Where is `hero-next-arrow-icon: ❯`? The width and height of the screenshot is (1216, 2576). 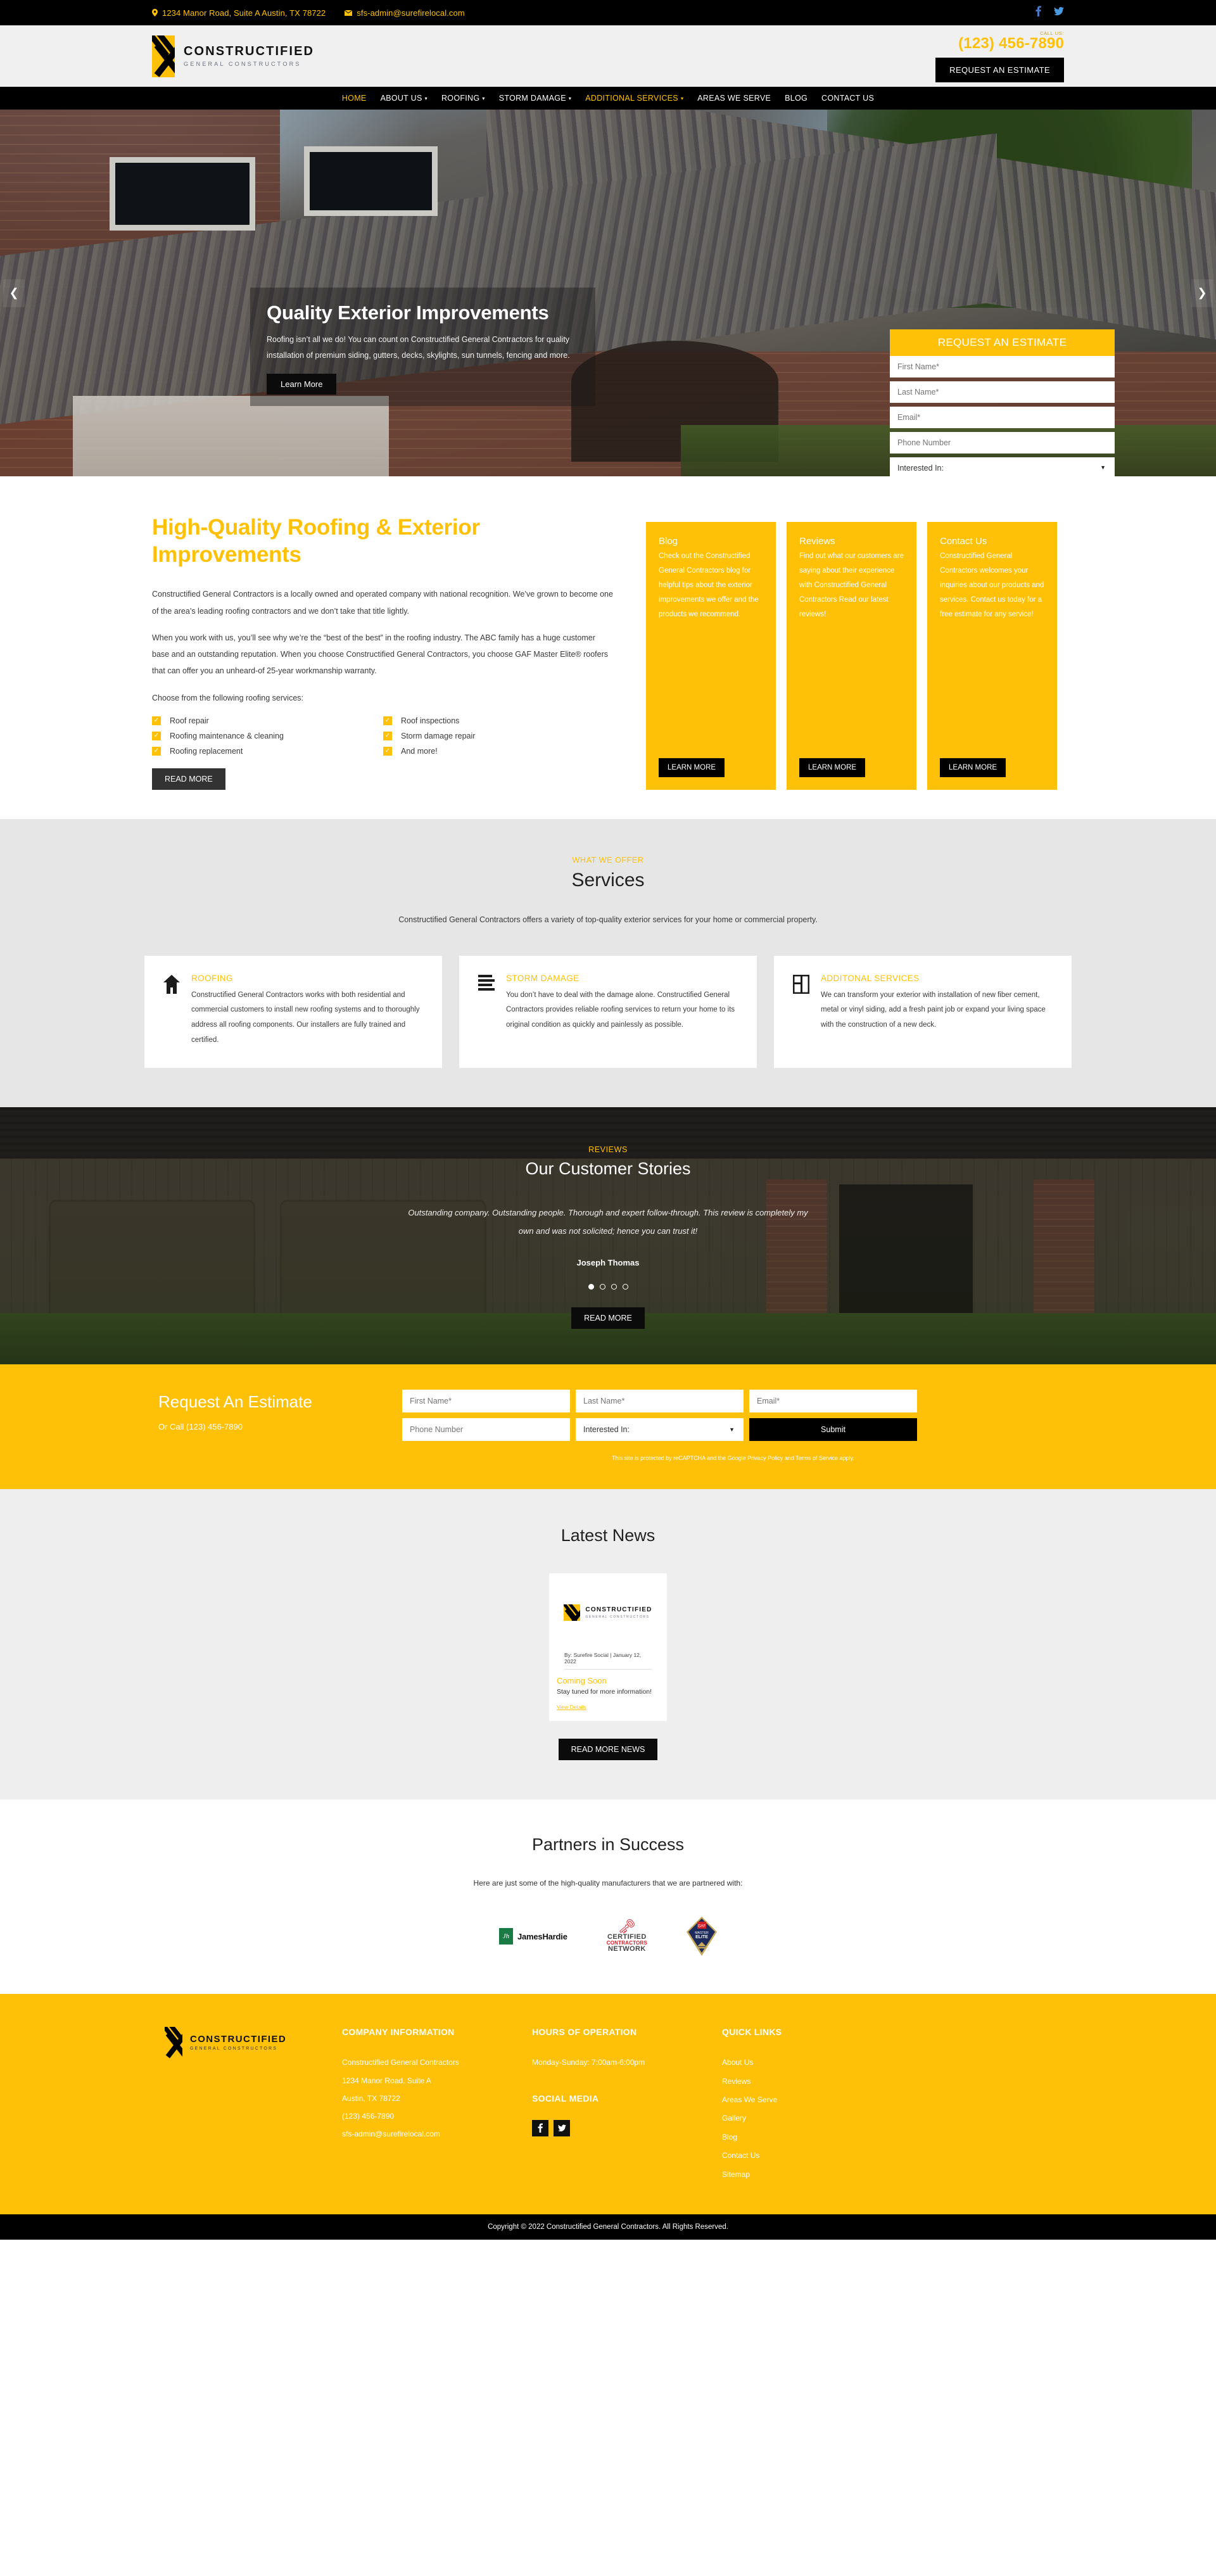
hero-next-arrow-icon: ❯ is located at coordinates (1202, 293).